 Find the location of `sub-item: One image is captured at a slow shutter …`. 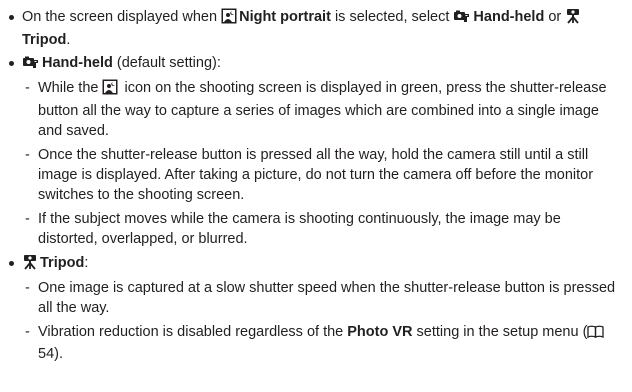

sub-item: One image is captured at a slow shutter … is located at coordinates (323, 298).